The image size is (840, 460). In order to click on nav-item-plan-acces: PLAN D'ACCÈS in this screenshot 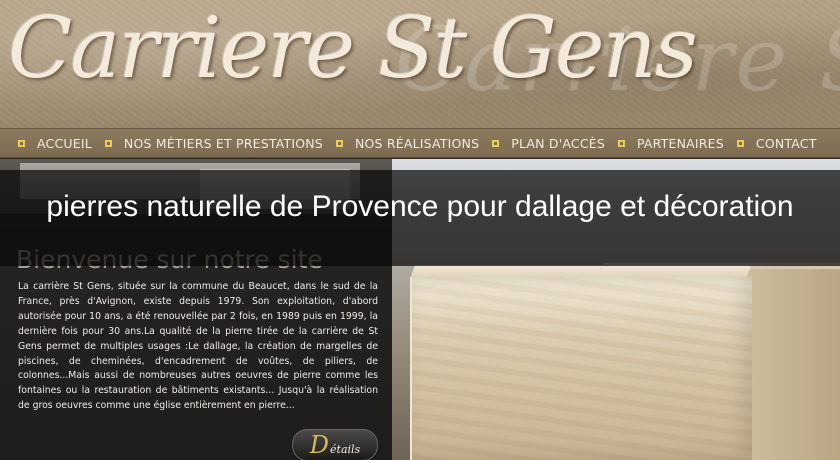, I will do `click(548, 143)`.